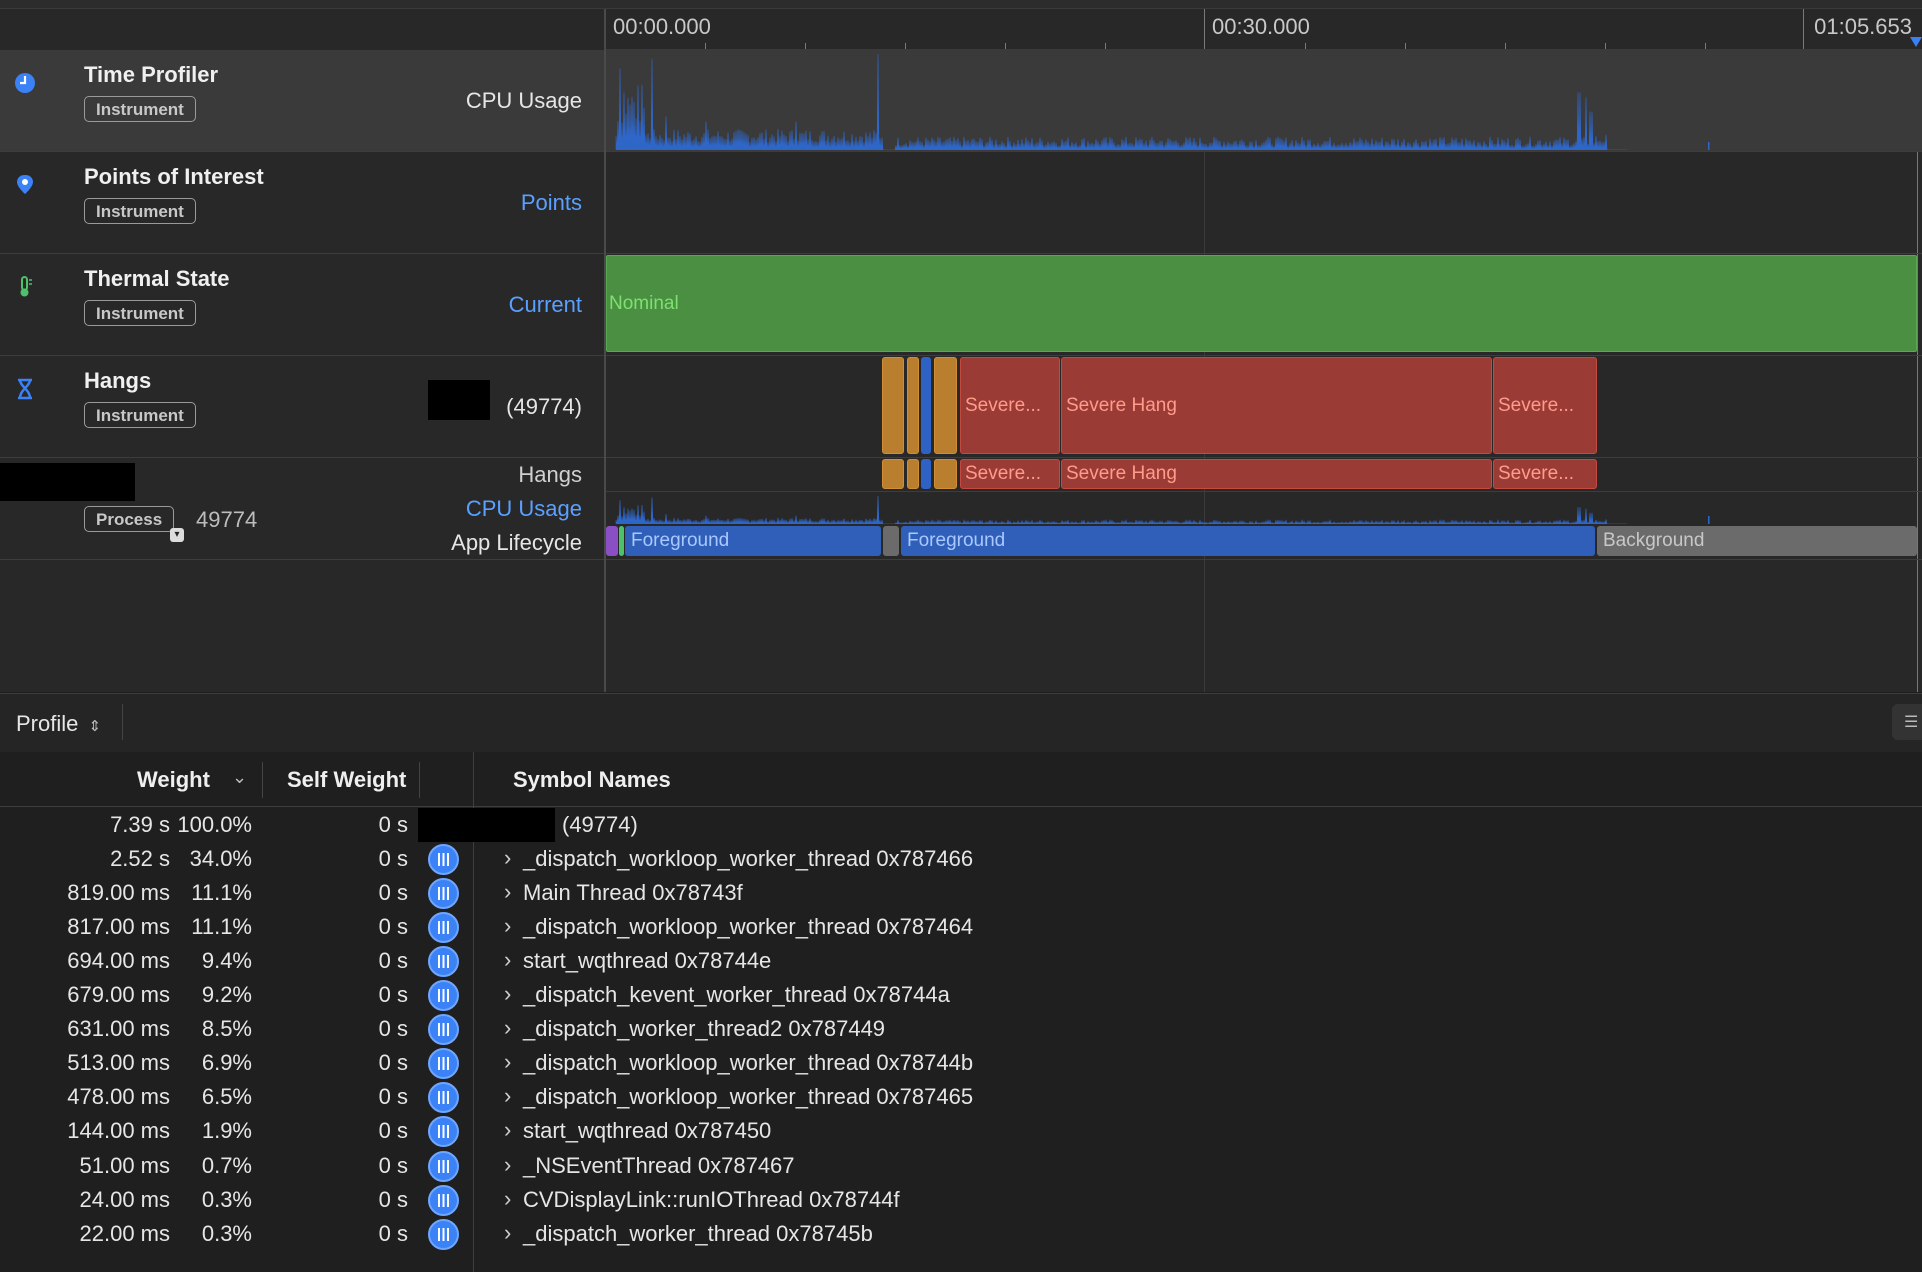 Image resolution: width=1922 pixels, height=1272 pixels. Describe the element at coordinates (592, 780) in the screenshot. I see `column-header-symbol-names: Symbol Names` at that location.